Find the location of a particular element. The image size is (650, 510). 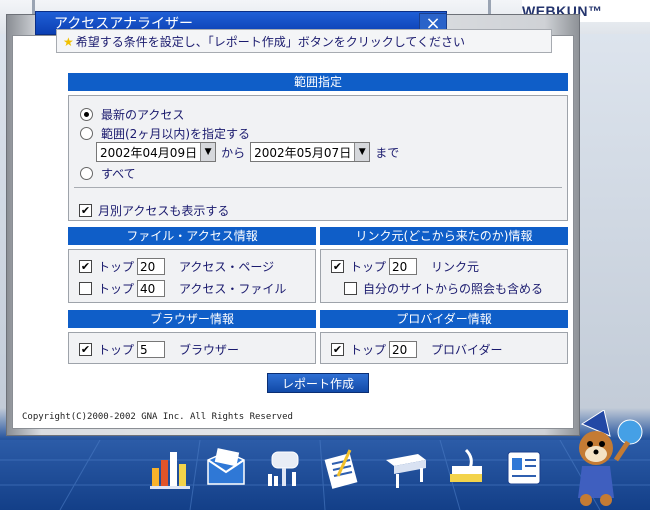

monthly-label: 月別アクセスも表示する is located at coordinates (164, 211).